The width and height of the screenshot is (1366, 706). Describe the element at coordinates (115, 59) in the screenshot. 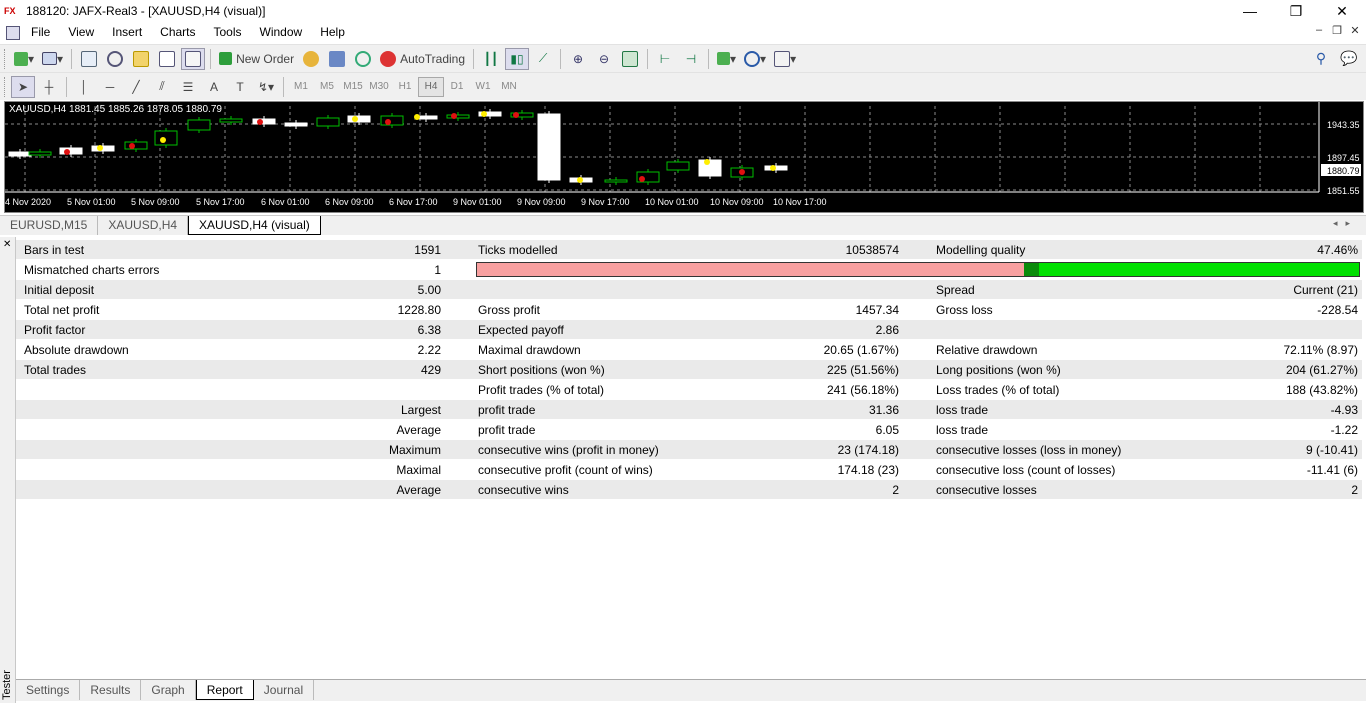

I see `data-window-button` at that location.